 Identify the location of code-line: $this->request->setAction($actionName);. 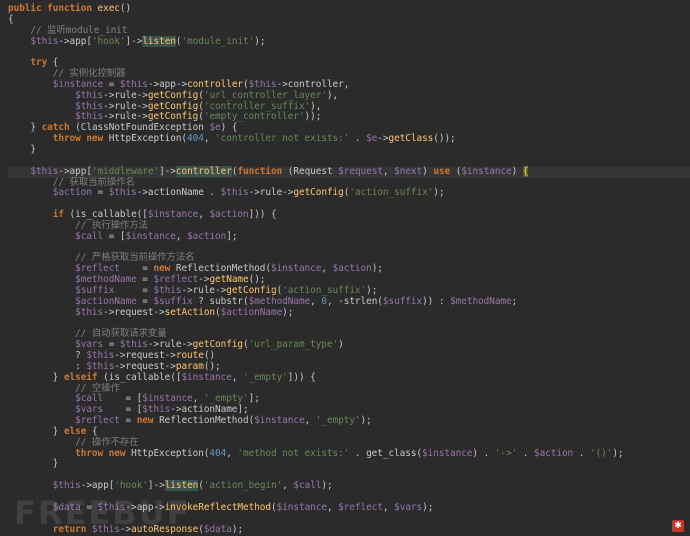
(349, 312).